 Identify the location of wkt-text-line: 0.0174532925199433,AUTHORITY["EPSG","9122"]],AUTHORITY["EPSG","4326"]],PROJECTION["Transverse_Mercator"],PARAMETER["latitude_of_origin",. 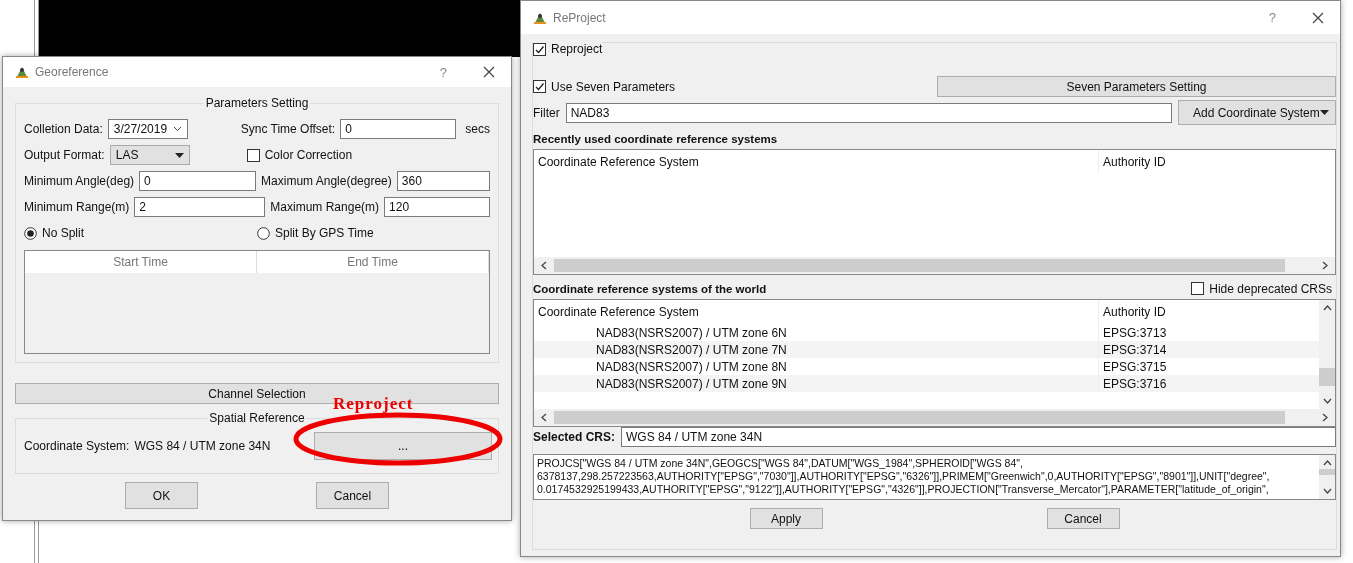
(903, 489).